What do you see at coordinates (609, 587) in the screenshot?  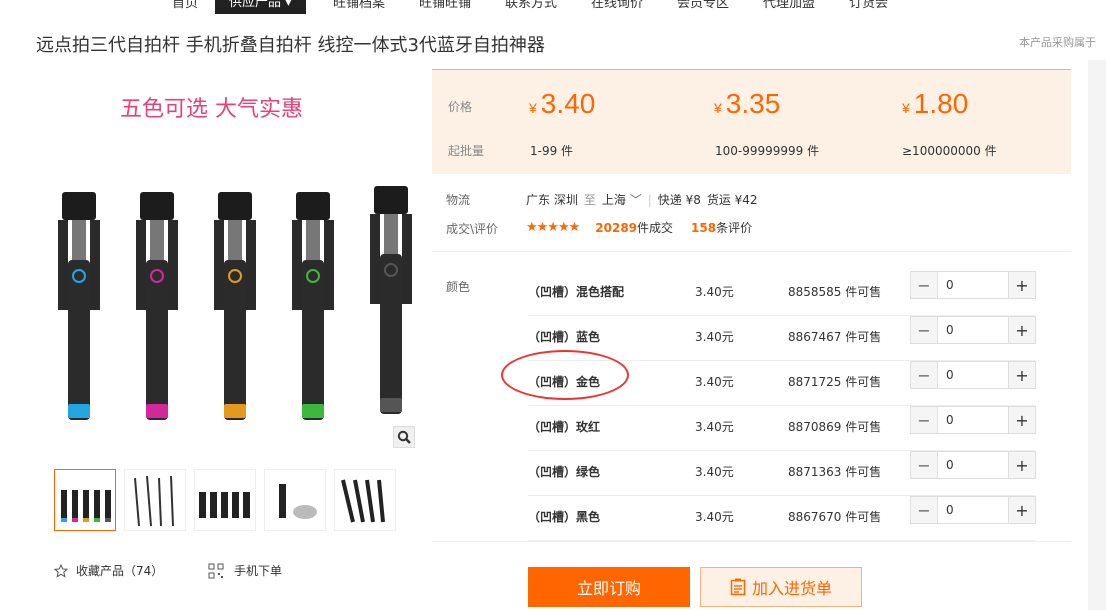 I see `buy-now-button: 立即订购` at bounding box center [609, 587].